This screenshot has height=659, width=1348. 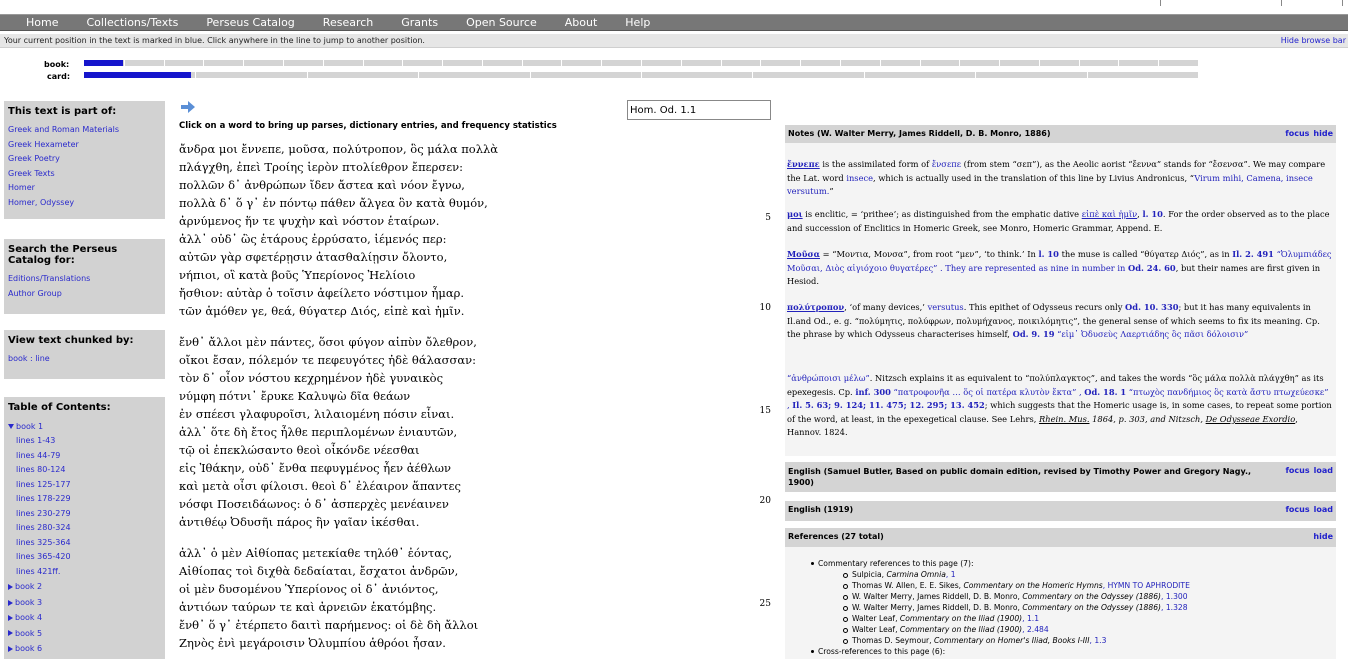 What do you see at coordinates (803, 164) in the screenshot?
I see `note-lemma: ἔννεπε` at bounding box center [803, 164].